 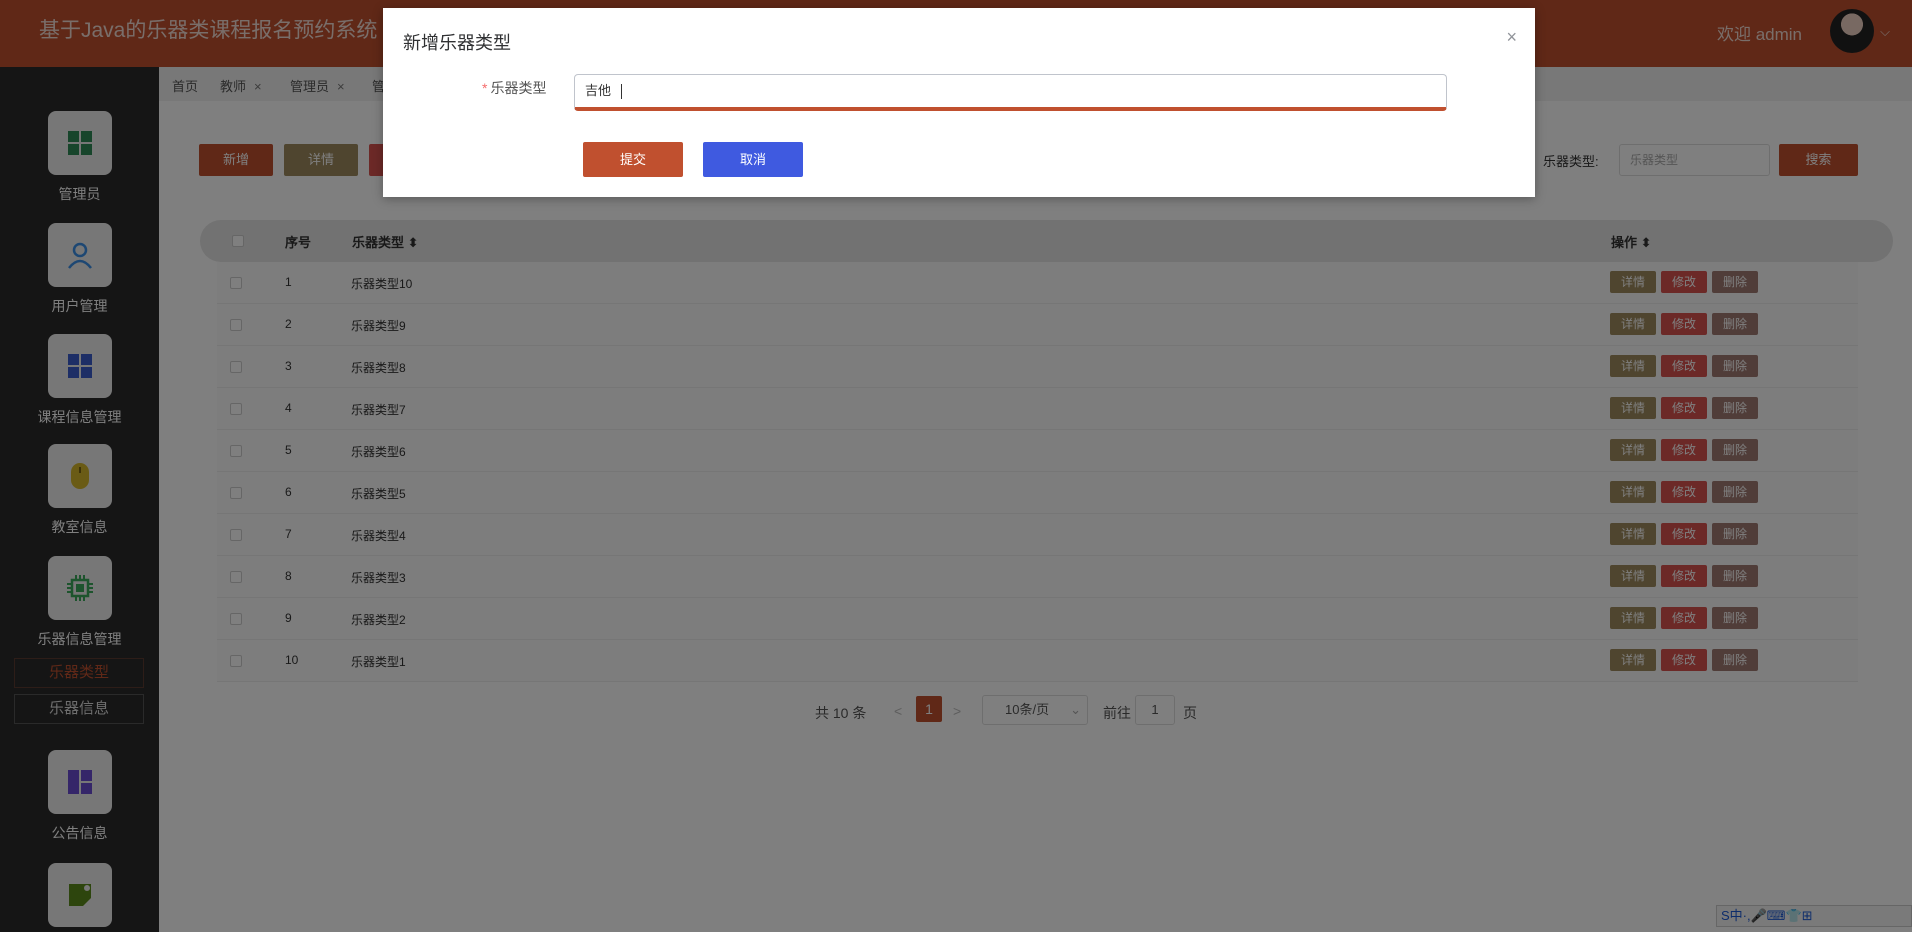 I want to click on instrument-type-input: 吉他, so click(x=1010, y=92).